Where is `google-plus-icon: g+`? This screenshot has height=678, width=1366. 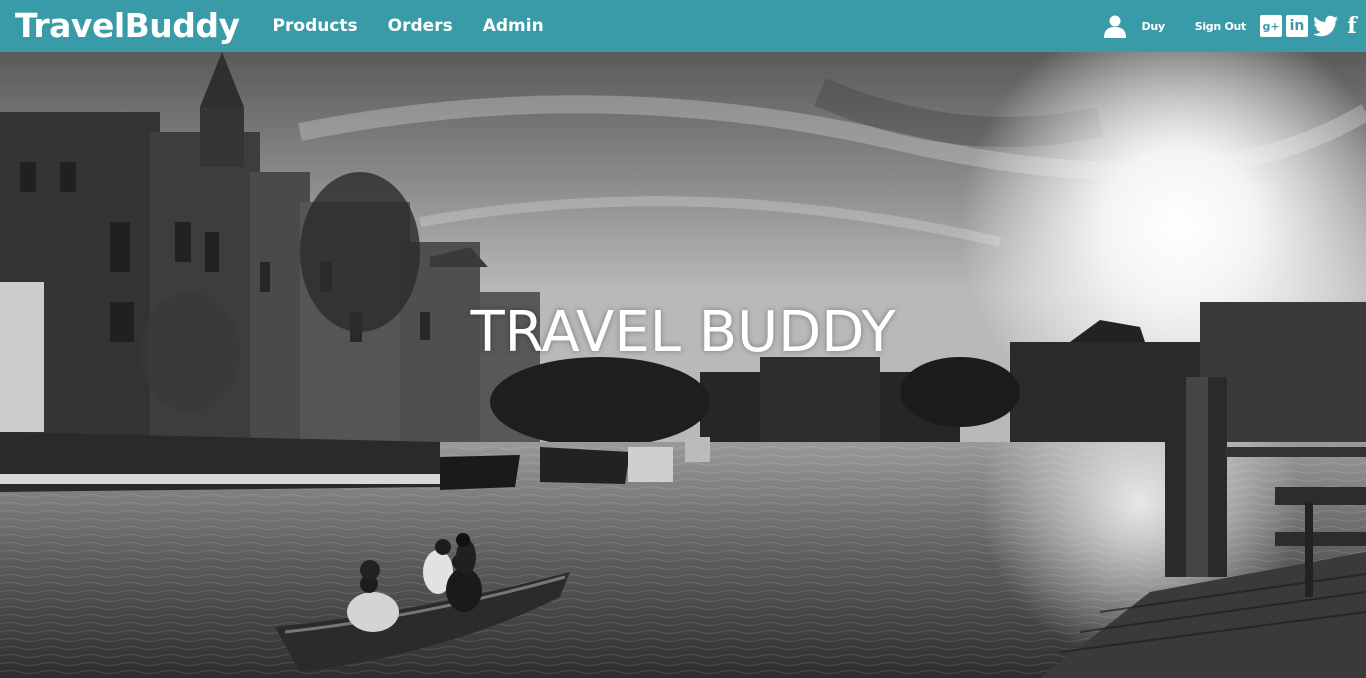
google-plus-icon: g+ is located at coordinates (1271, 26).